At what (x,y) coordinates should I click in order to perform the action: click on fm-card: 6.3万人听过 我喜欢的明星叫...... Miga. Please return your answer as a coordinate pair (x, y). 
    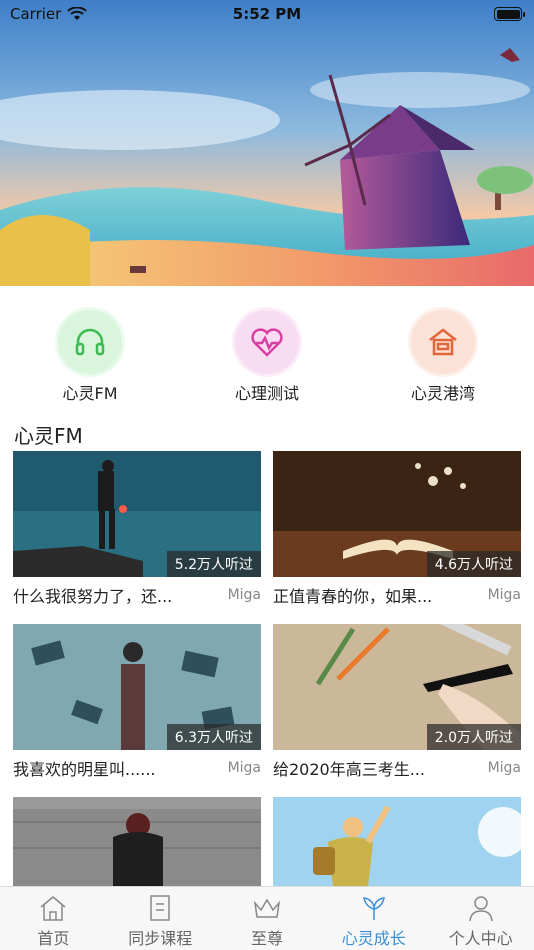
    Looking at the image, I should click on (137, 702).